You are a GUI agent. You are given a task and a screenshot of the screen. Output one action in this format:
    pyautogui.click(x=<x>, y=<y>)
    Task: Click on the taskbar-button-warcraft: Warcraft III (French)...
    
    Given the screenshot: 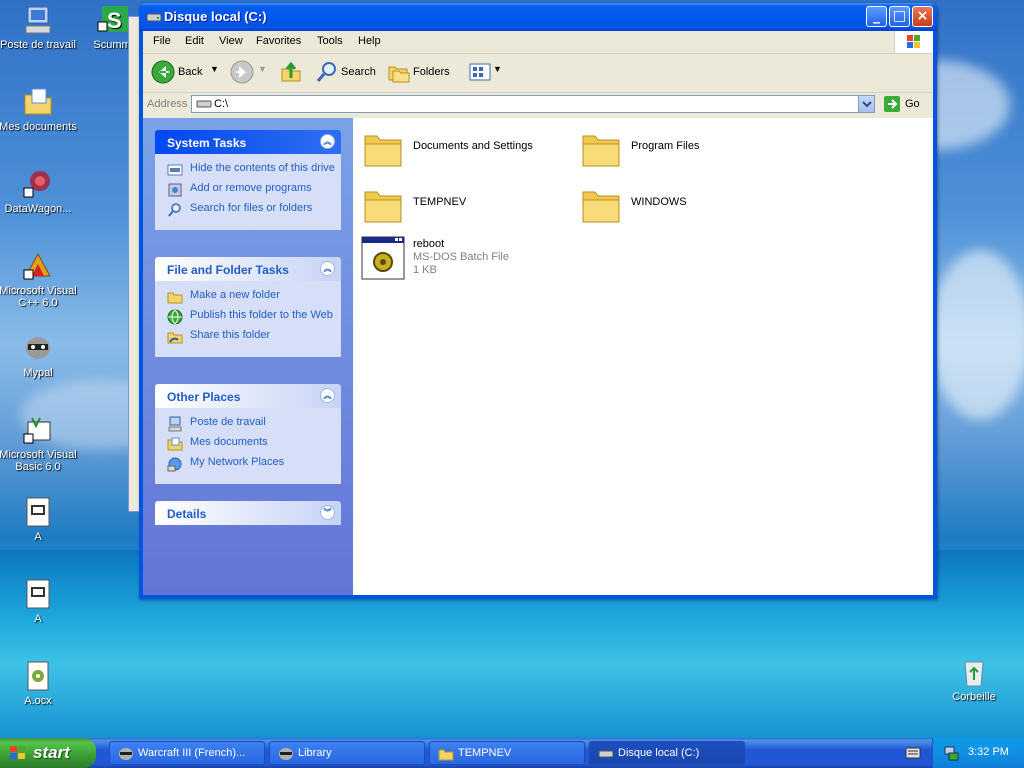 What is the action you would take?
    pyautogui.click(x=187, y=753)
    